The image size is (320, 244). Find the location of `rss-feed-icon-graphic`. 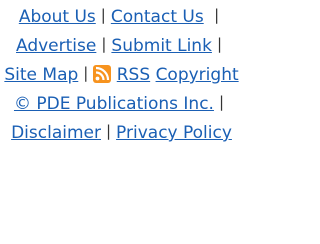

rss-feed-icon-graphic is located at coordinates (102, 74).